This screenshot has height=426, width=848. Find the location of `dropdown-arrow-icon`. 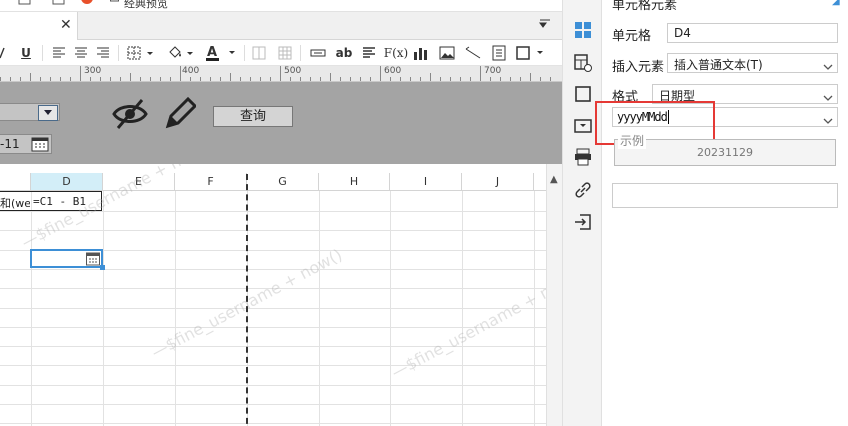

dropdown-arrow-icon is located at coordinates (48, 113).